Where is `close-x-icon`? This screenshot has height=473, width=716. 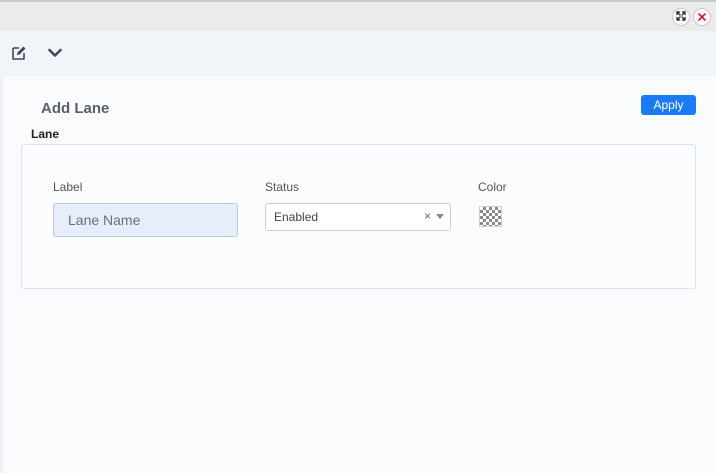
close-x-icon is located at coordinates (702, 17).